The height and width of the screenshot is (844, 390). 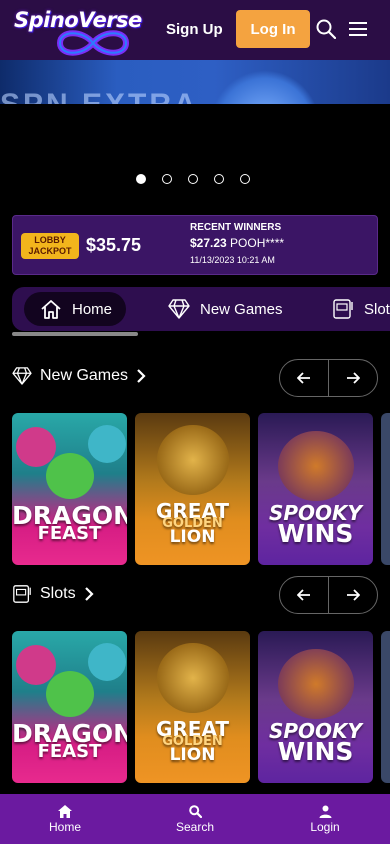 What do you see at coordinates (84, 375) in the screenshot?
I see `section-title-label: New Games` at bounding box center [84, 375].